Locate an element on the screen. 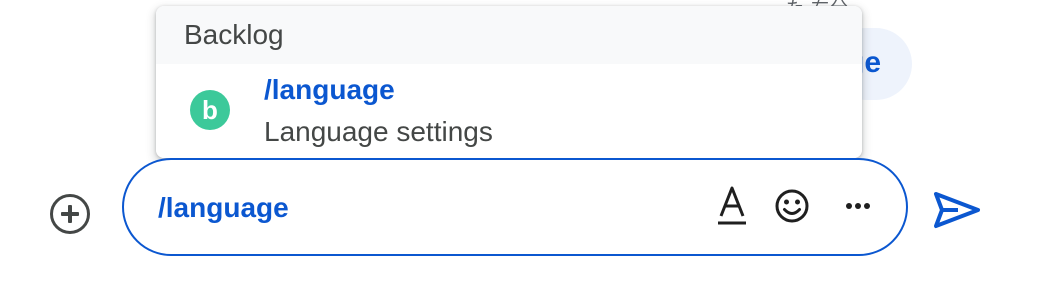 The width and height of the screenshot is (1040, 308). suggestion-description: Language settings is located at coordinates (378, 131).